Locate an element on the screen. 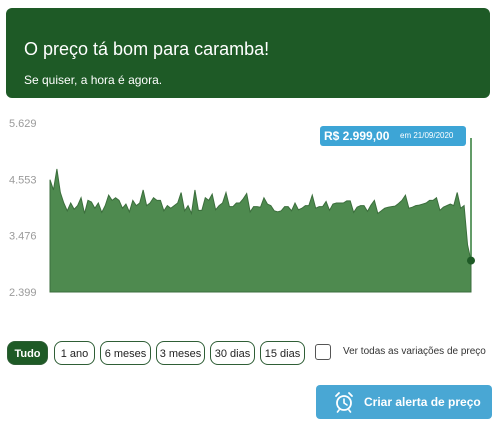 The width and height of the screenshot is (500, 430). range-button-3-months: 3 meses is located at coordinates (180, 353).